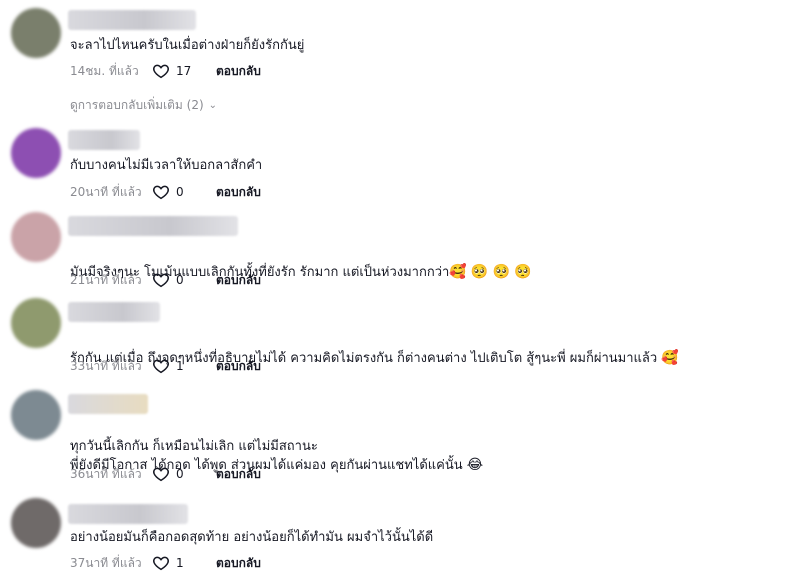 This screenshot has height=580, width=800. Describe the element at coordinates (184, 71) in the screenshot. I see `like-count: 17` at that location.